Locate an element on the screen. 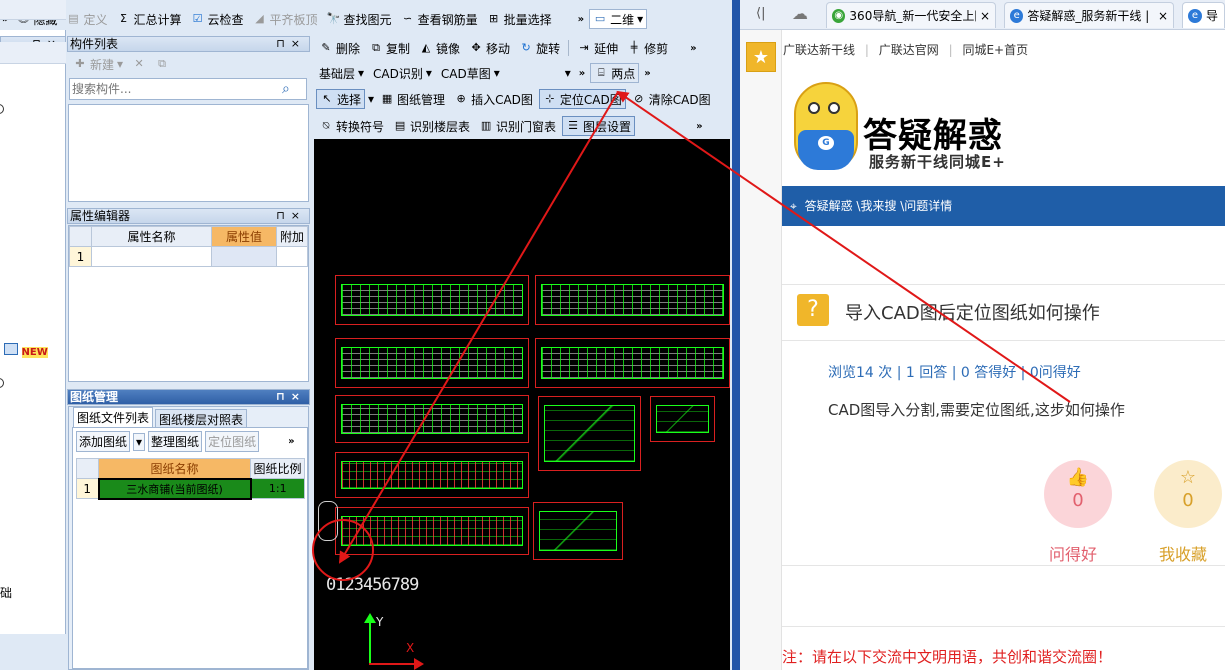  good-question-button: 👍 0 is located at coordinates (1078, 494).